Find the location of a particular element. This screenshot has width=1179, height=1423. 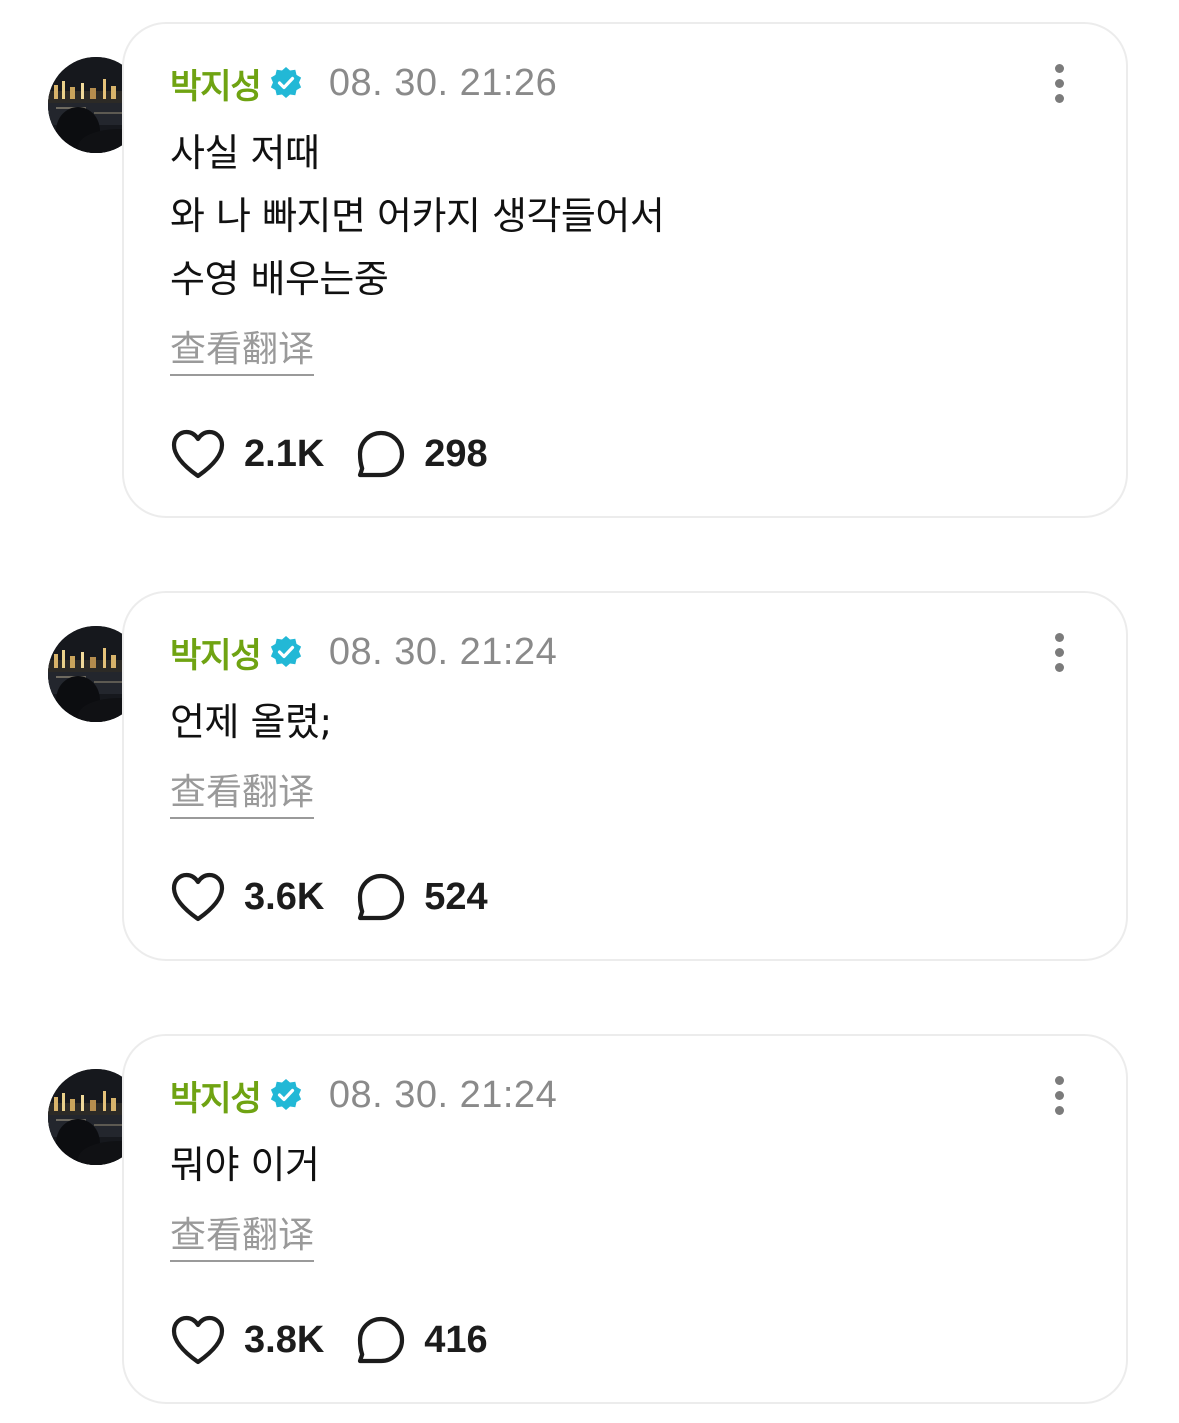

comment-button: 416 is located at coordinates (422, 1340).